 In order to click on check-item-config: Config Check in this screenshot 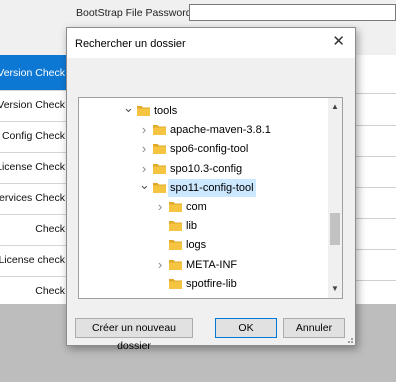, I will do `click(33, 136)`.